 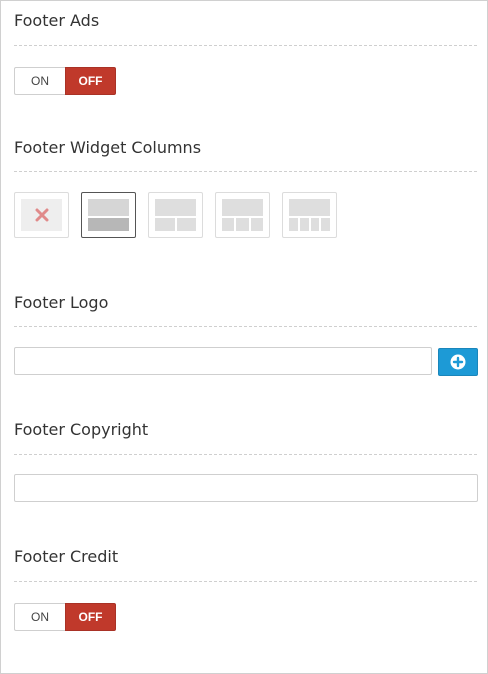 I want to click on add-logo-button, so click(x=458, y=362).